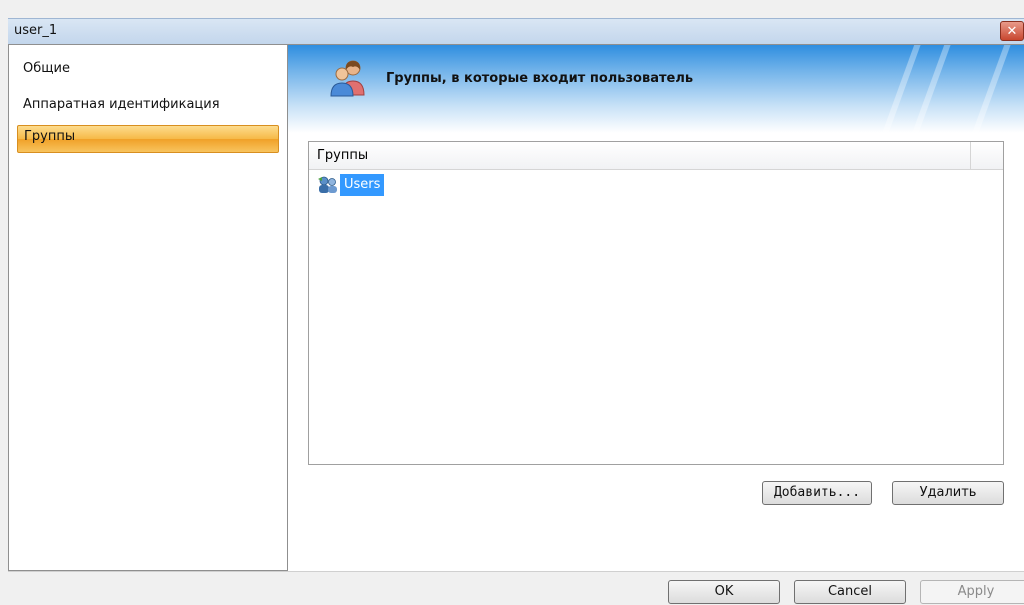  What do you see at coordinates (36, 30) in the screenshot?
I see `window-title: user_1` at bounding box center [36, 30].